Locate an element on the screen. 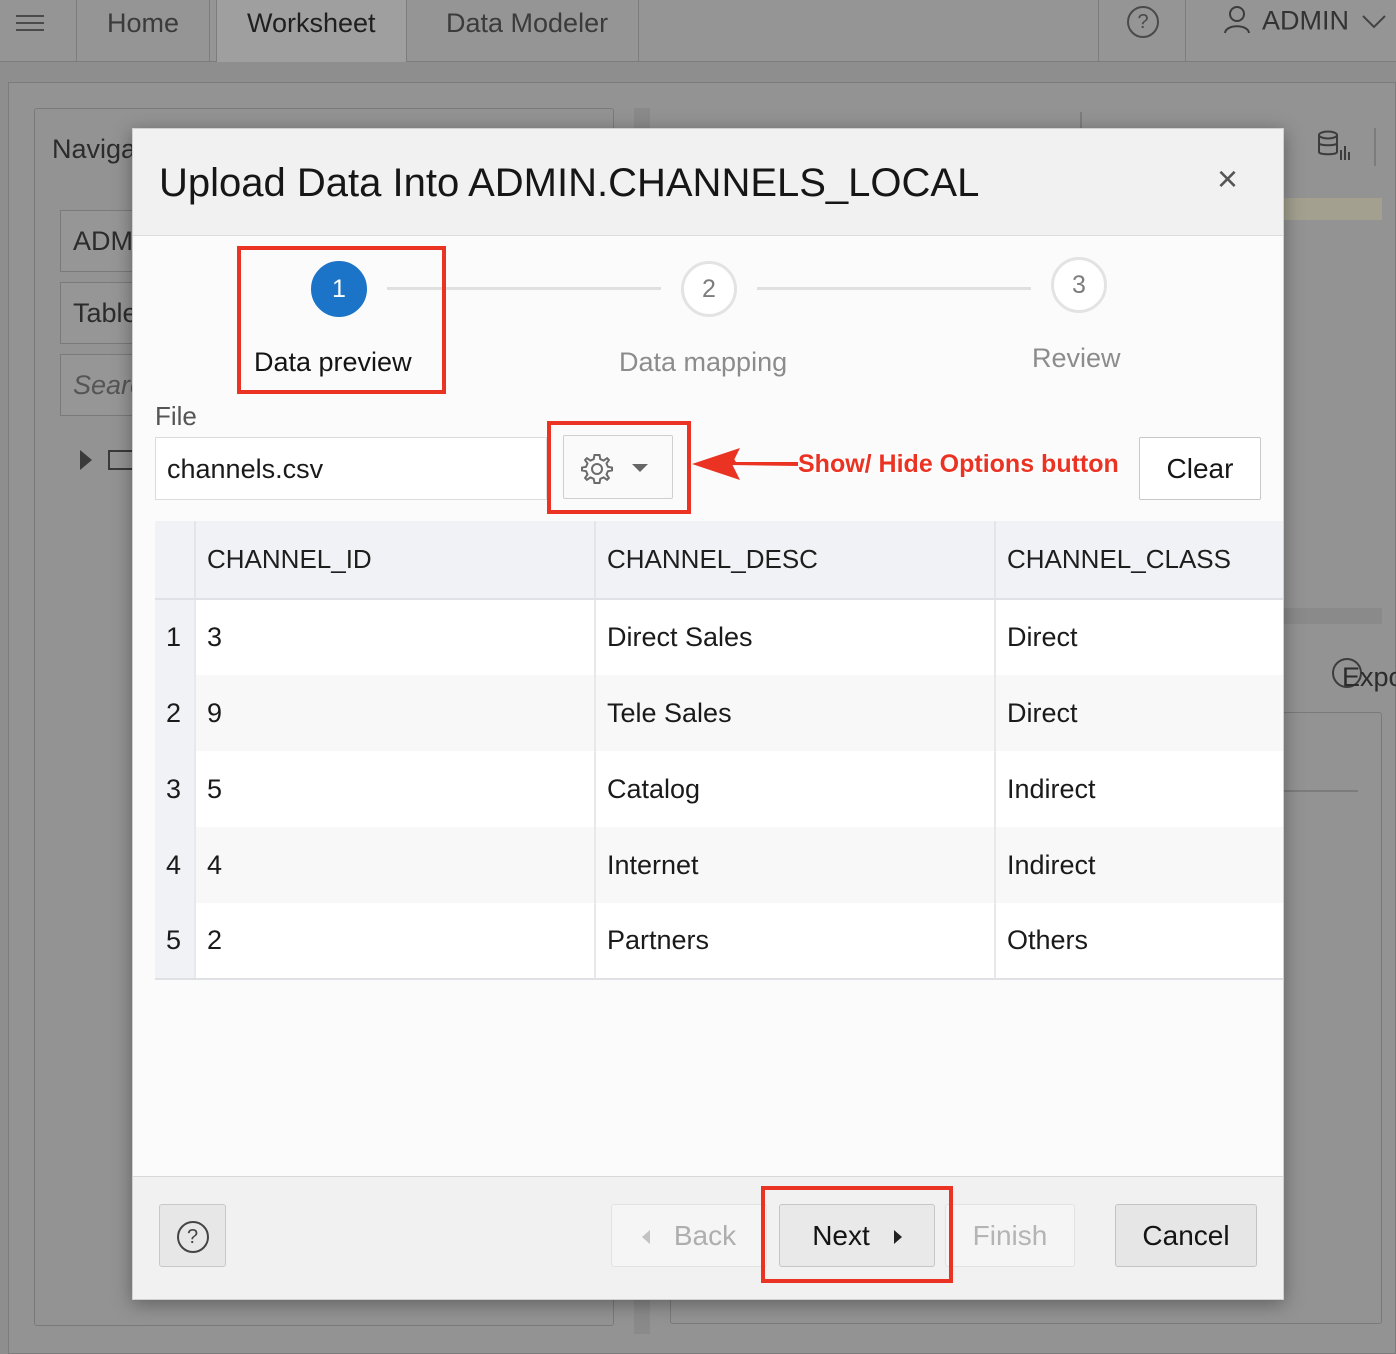 The image size is (1396, 1354). dialog-header: Upload Data Into ADMIN.CHANNELS_LOCAL × is located at coordinates (708, 182).